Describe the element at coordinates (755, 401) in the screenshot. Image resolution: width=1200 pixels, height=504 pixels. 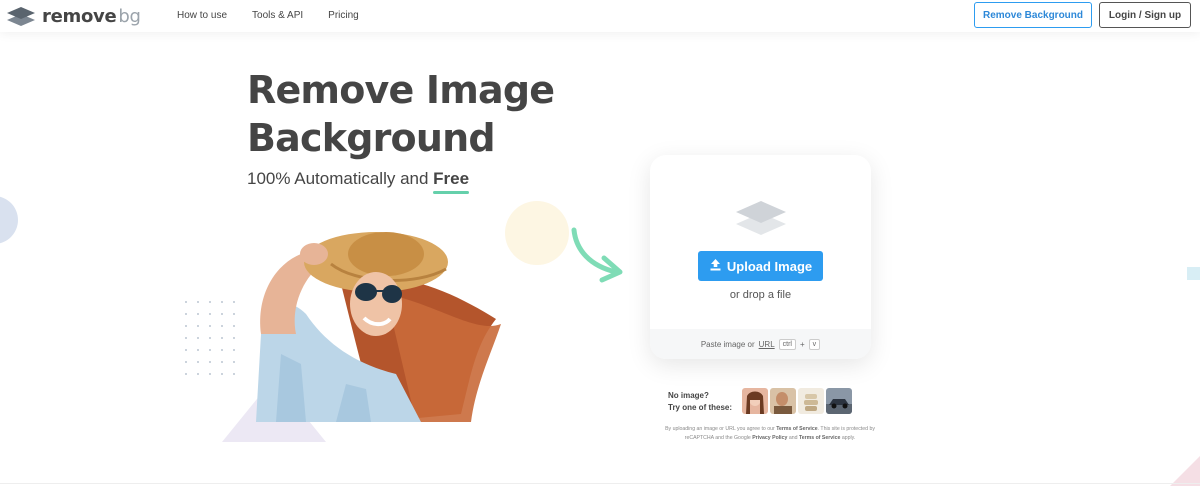
I see `sample-image-woman` at that location.